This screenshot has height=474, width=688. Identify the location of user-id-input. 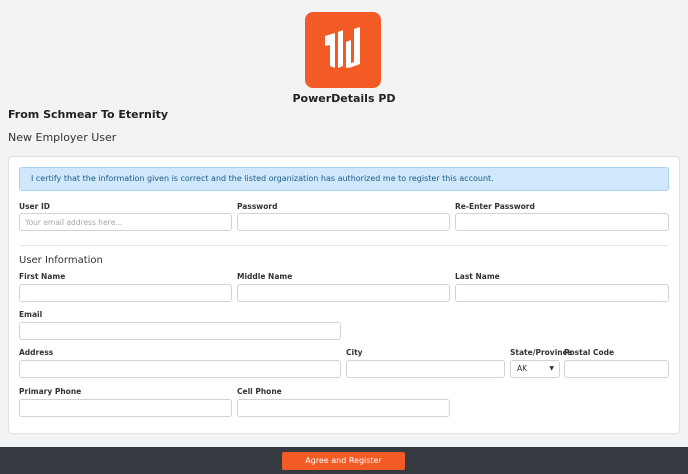
(125, 222).